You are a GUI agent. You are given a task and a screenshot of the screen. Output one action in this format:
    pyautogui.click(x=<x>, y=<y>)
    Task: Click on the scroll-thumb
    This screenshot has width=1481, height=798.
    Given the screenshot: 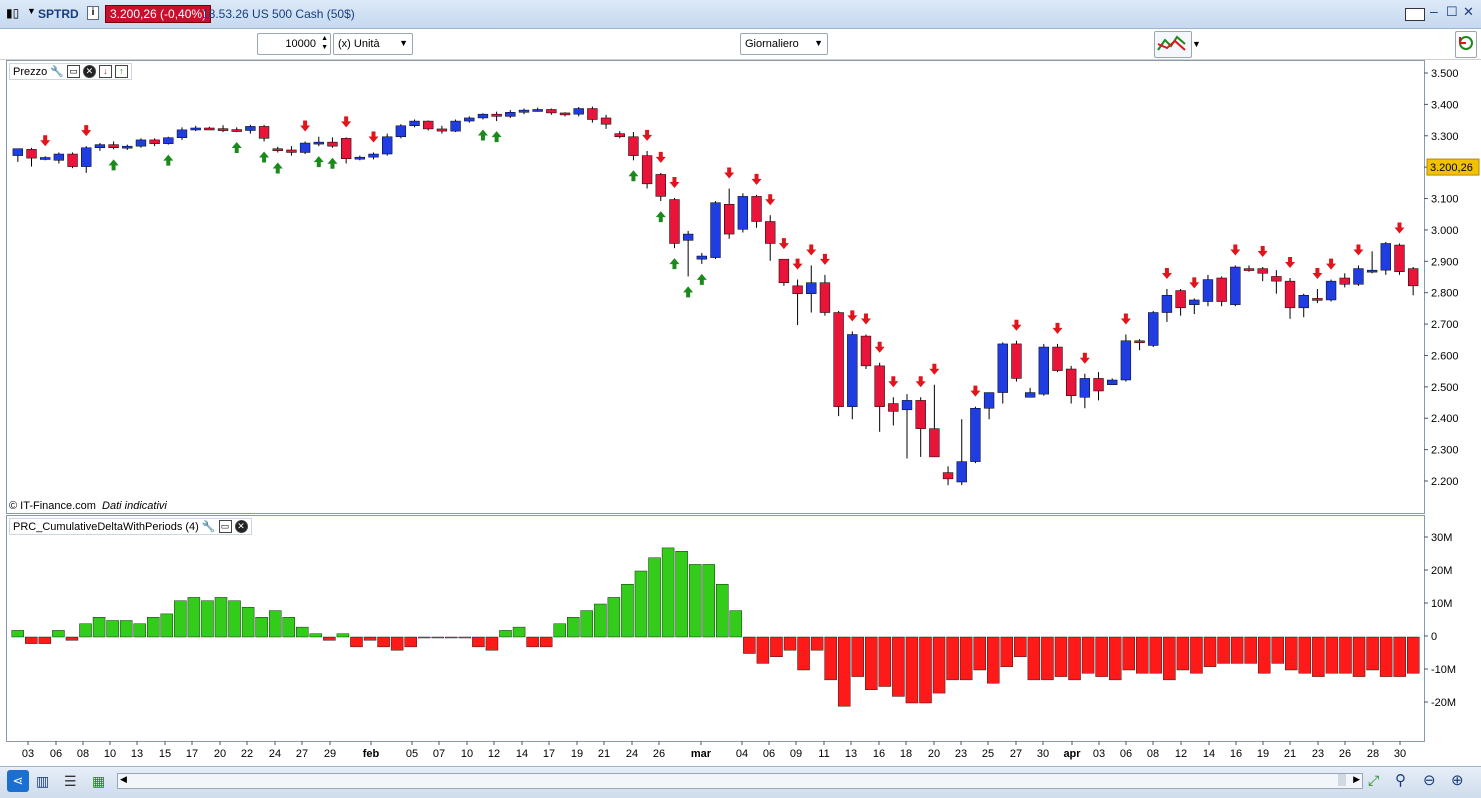 What is the action you would take?
    pyautogui.click(x=1342, y=780)
    